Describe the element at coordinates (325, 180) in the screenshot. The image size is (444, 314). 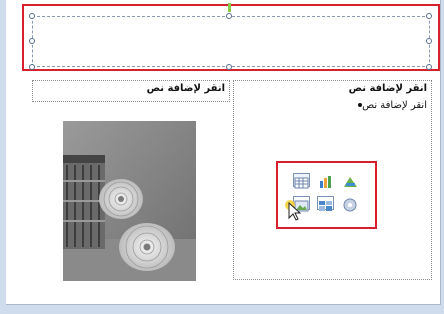
I see `chart-icon` at that location.